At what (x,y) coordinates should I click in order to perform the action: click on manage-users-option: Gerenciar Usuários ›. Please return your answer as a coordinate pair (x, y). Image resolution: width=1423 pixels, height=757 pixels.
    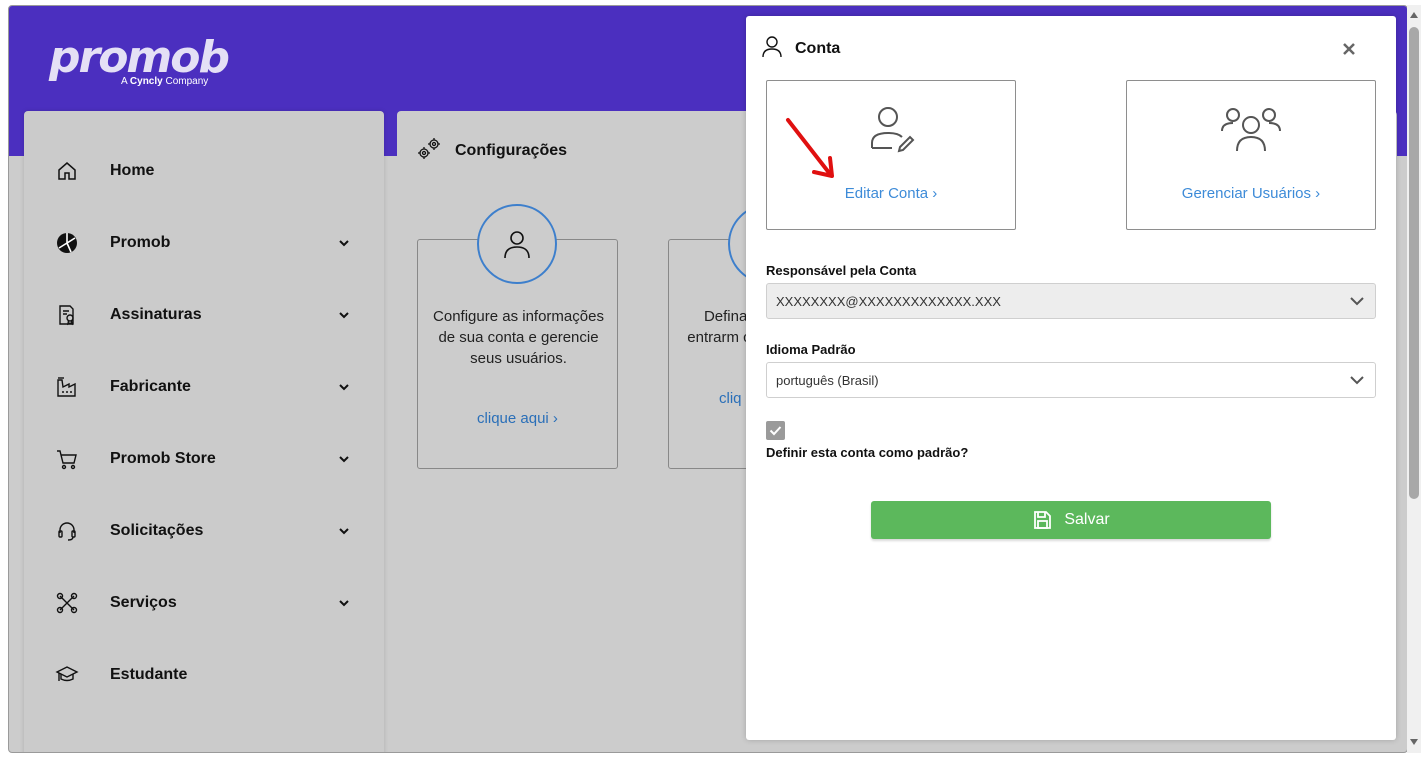
    Looking at the image, I should click on (1251, 155).